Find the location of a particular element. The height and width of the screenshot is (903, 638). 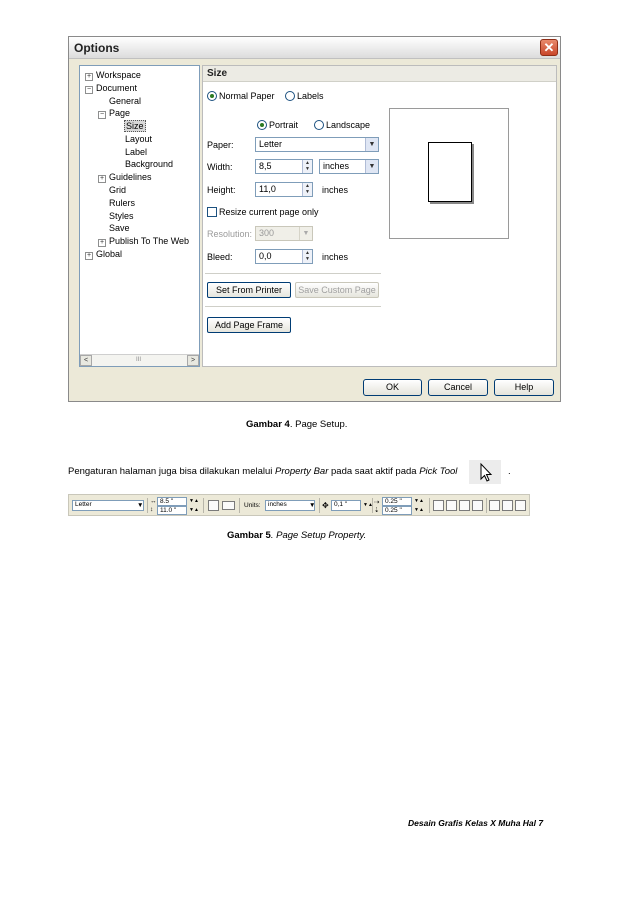

resize-current-page-checkbox is located at coordinates (212, 212).